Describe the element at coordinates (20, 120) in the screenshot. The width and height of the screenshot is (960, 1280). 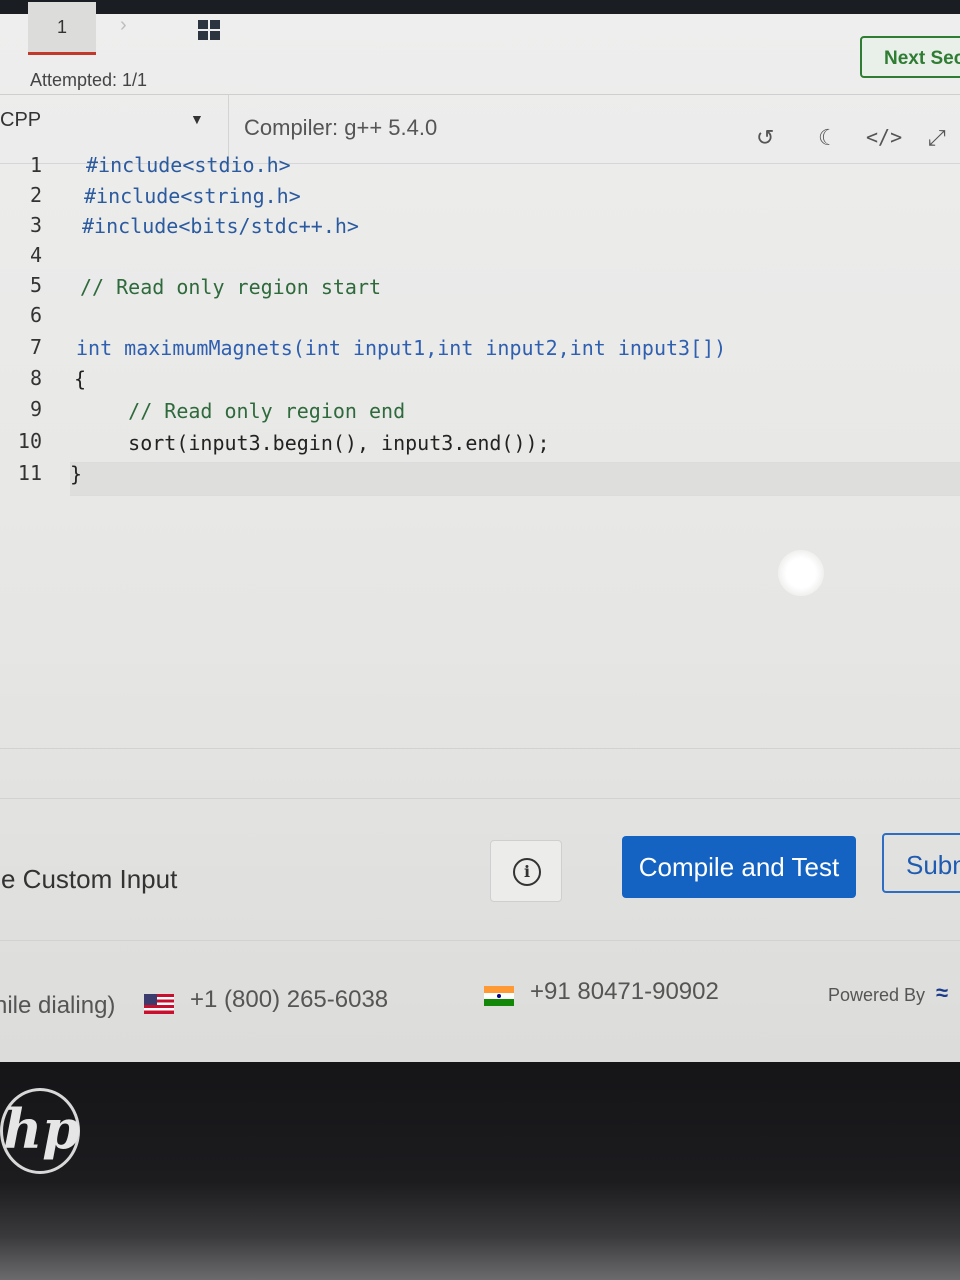
I see `language-select: CPP` at that location.